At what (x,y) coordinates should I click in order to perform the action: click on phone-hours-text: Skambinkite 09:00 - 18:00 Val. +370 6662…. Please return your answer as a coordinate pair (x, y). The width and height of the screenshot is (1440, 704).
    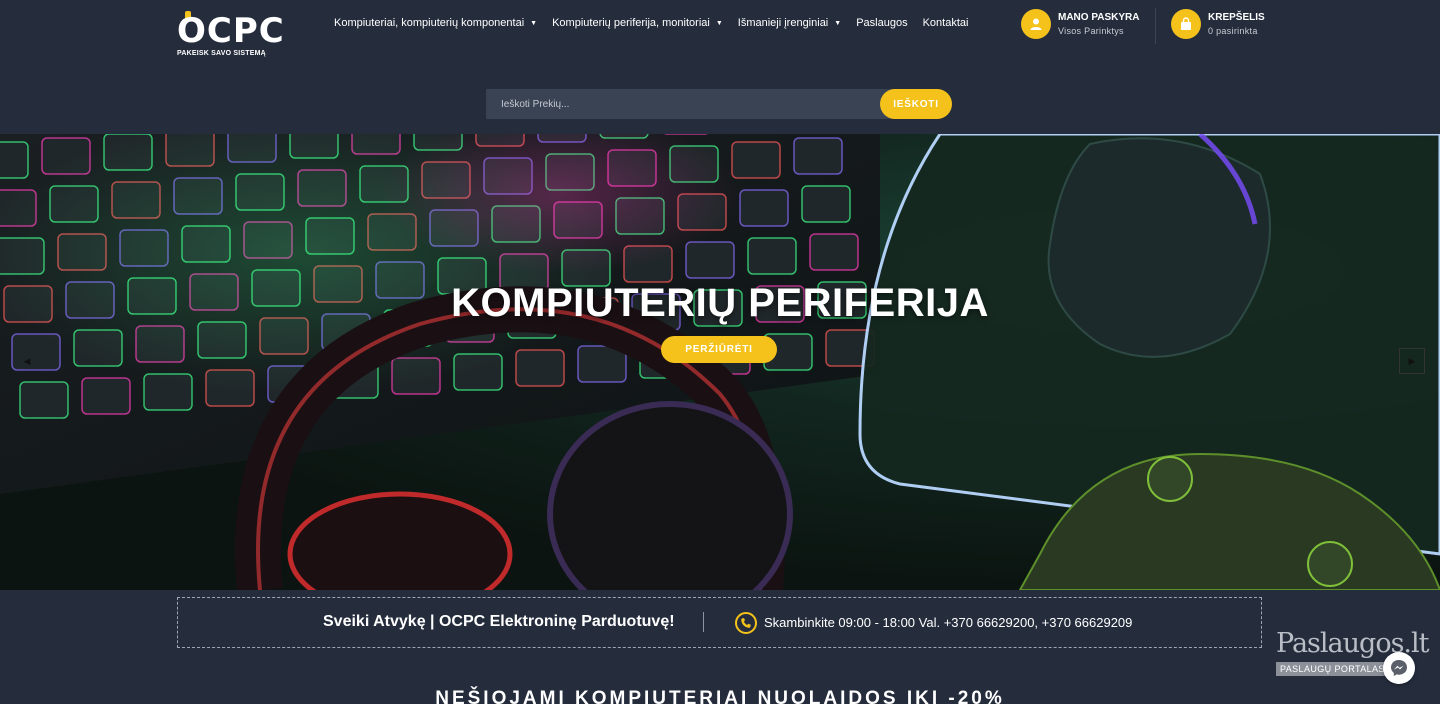
    Looking at the image, I should click on (948, 622).